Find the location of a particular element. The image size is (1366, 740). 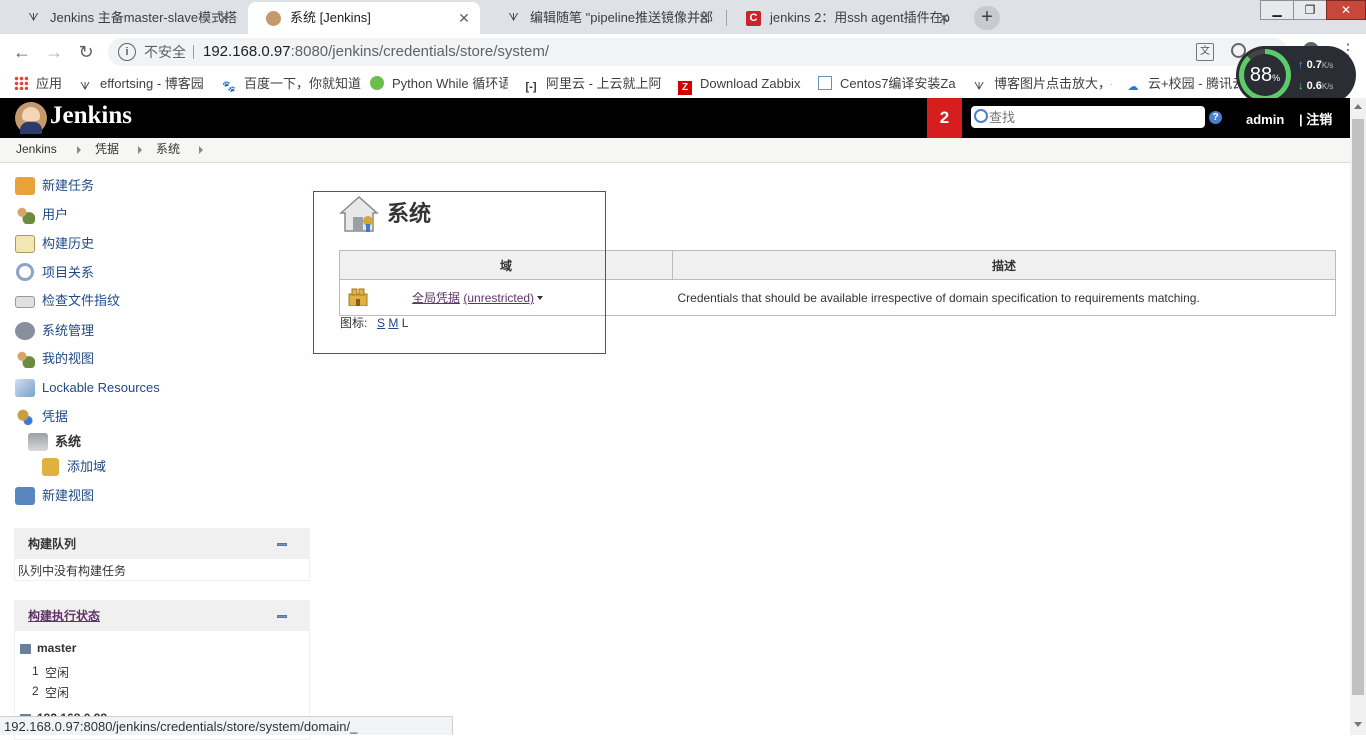

new-job-icon is located at coordinates (25, 186).